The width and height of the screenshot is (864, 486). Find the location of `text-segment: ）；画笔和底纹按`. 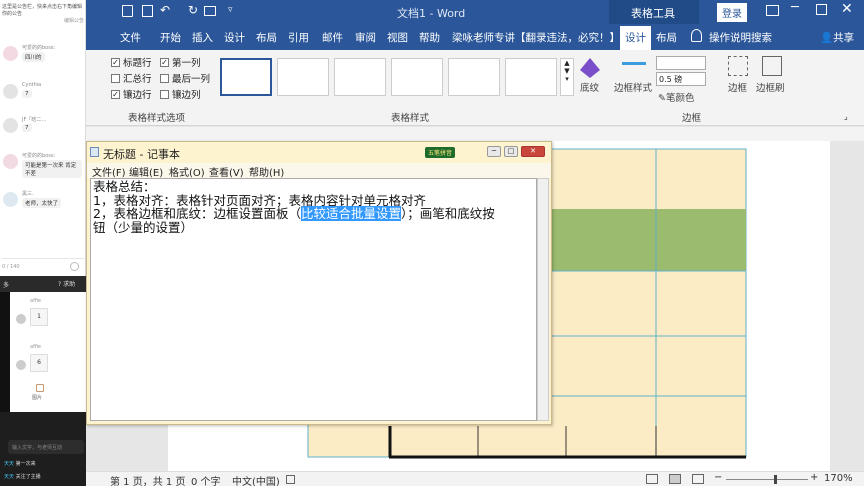

text-segment: ）；画笔和底纹按 is located at coordinates (447, 214).